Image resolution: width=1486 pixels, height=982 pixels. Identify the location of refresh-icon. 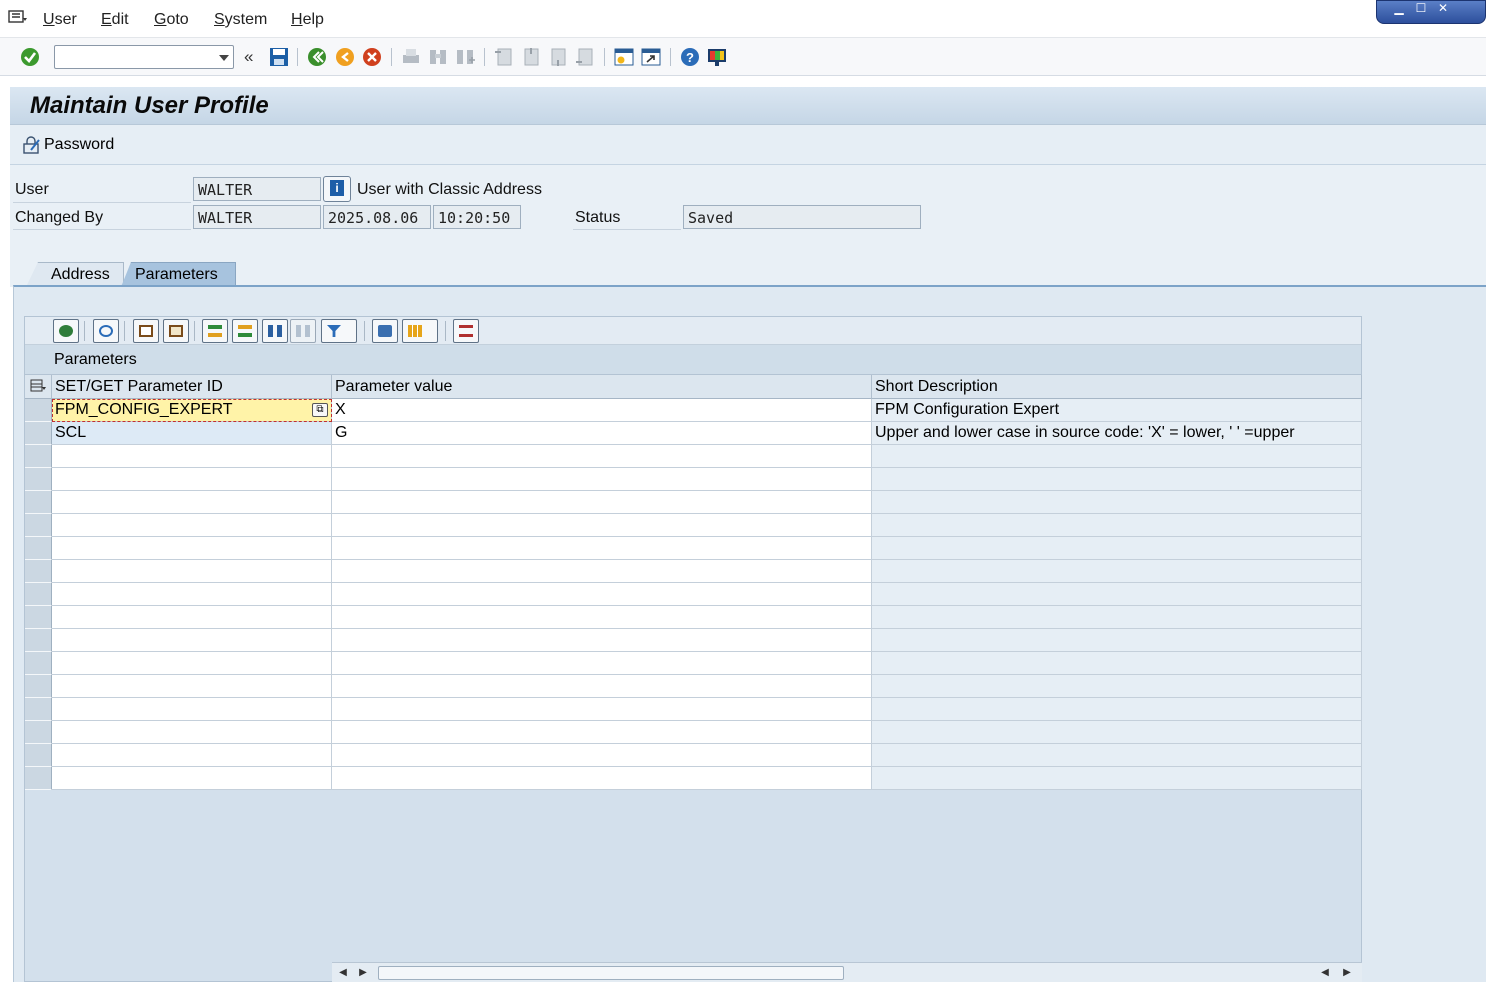
(106, 331).